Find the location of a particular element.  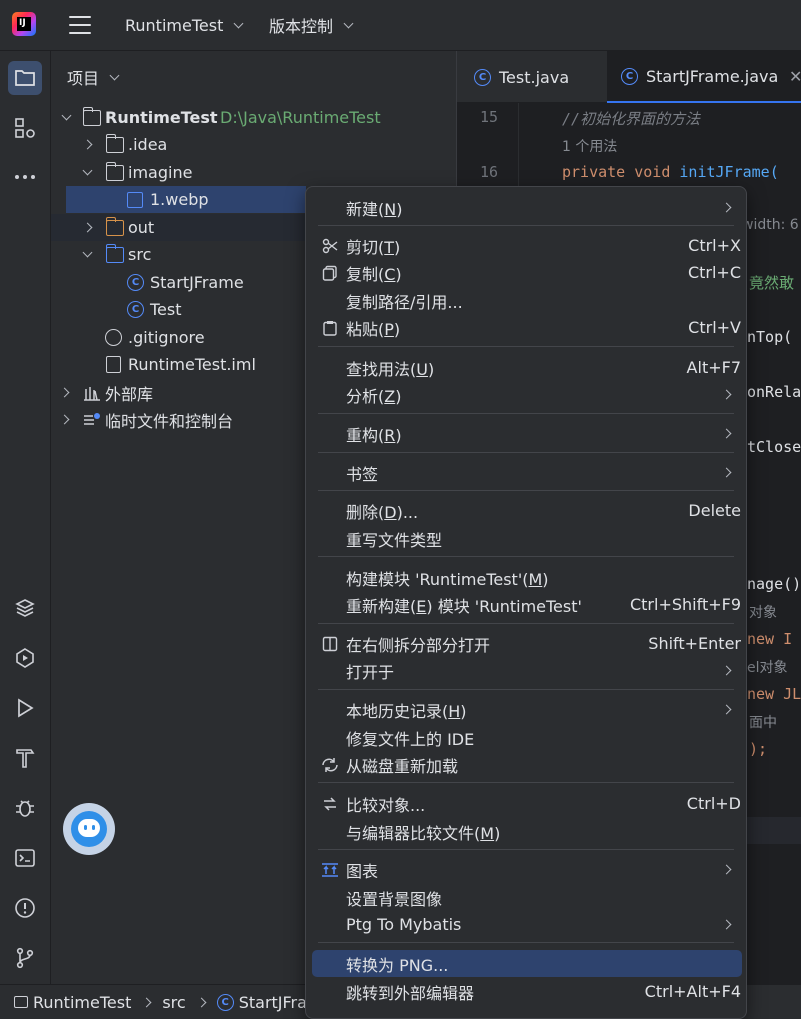

menu-item-19: 与编辑器比较文件(M) is located at coordinates (527, 831).